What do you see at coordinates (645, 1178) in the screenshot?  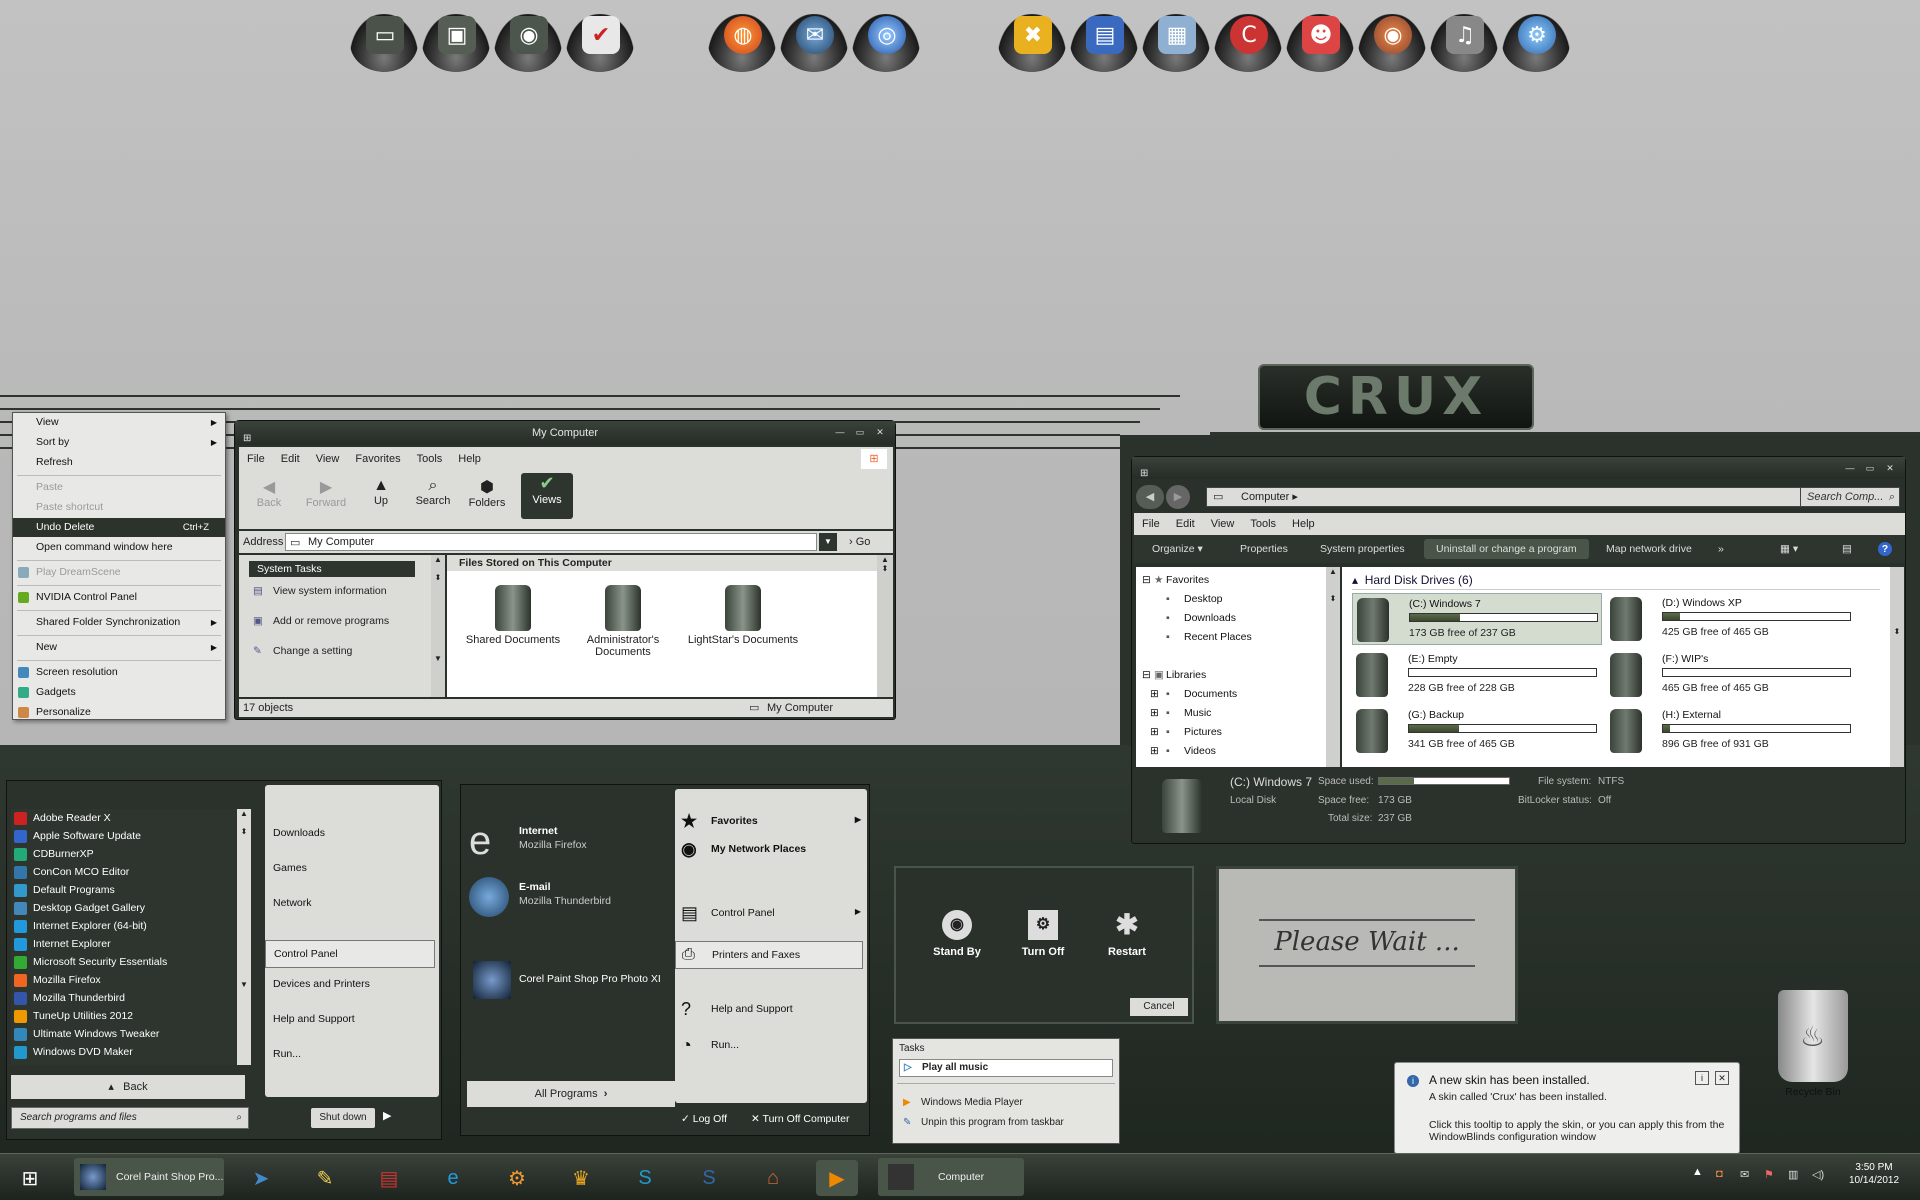 I see `stardock-app-icon: S` at bounding box center [645, 1178].